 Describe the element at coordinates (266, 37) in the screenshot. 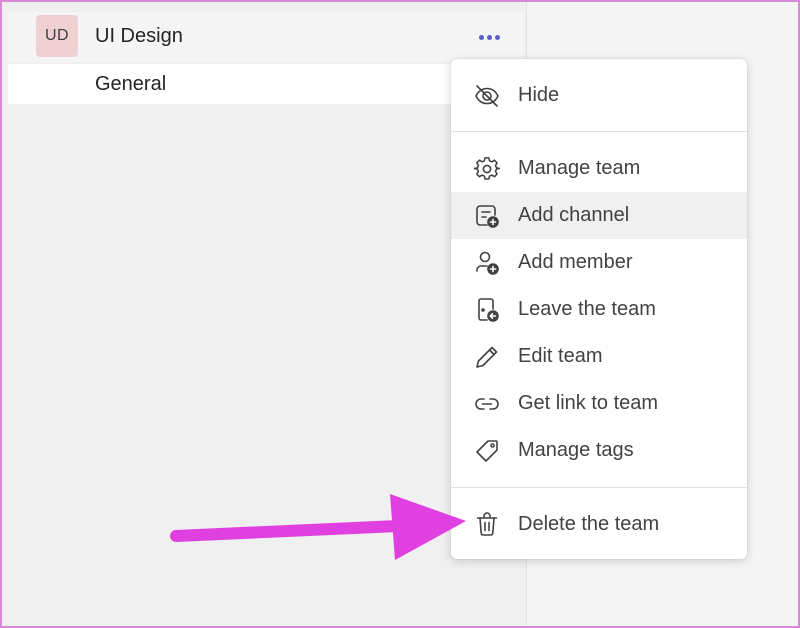

I see `team-row-ui-design: UD UI Design` at that location.